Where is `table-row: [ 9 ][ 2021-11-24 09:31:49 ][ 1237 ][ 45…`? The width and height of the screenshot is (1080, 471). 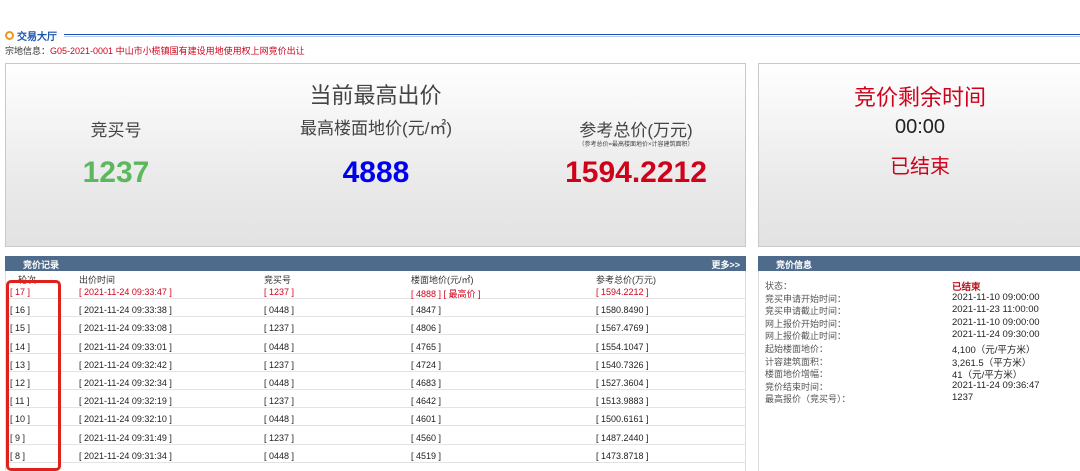 table-row: [ 9 ][ 2021-11-24 09:31:49 ][ 1237 ][ 45… is located at coordinates (375, 438).